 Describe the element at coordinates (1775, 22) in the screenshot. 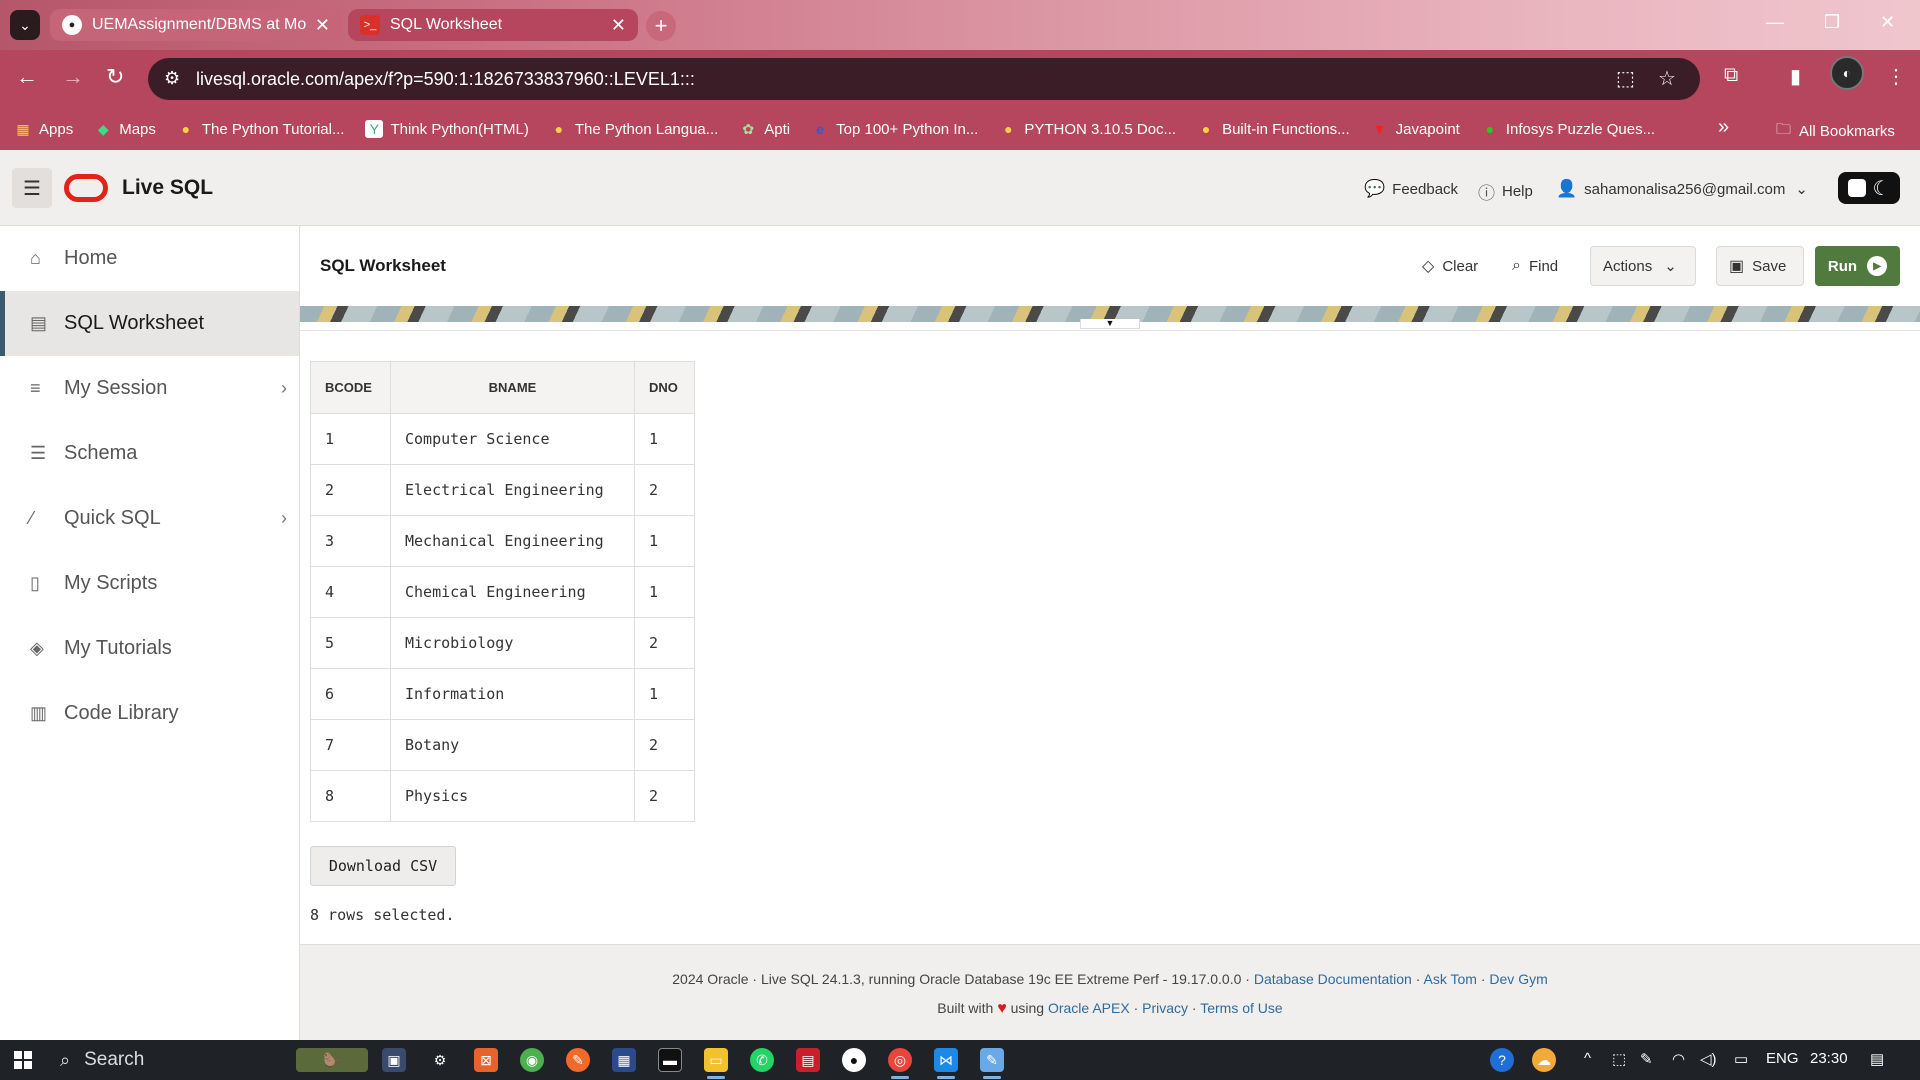

I see `minimize-icon: —` at that location.